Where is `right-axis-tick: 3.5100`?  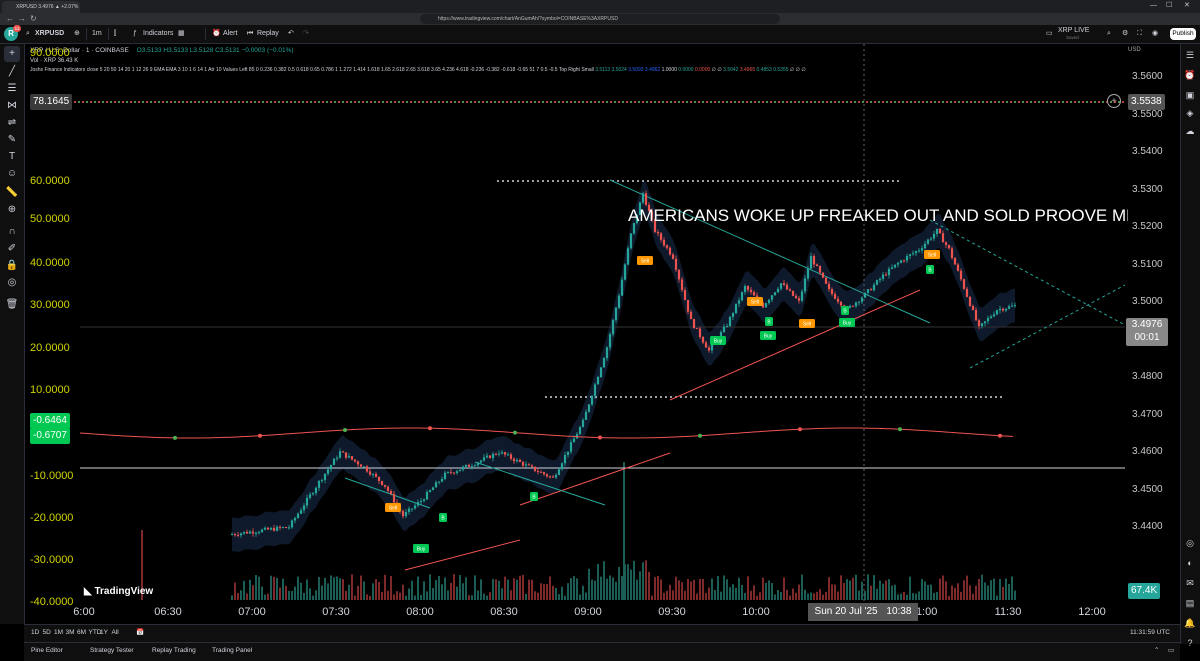
right-axis-tick: 3.5100 is located at coordinates (1147, 264).